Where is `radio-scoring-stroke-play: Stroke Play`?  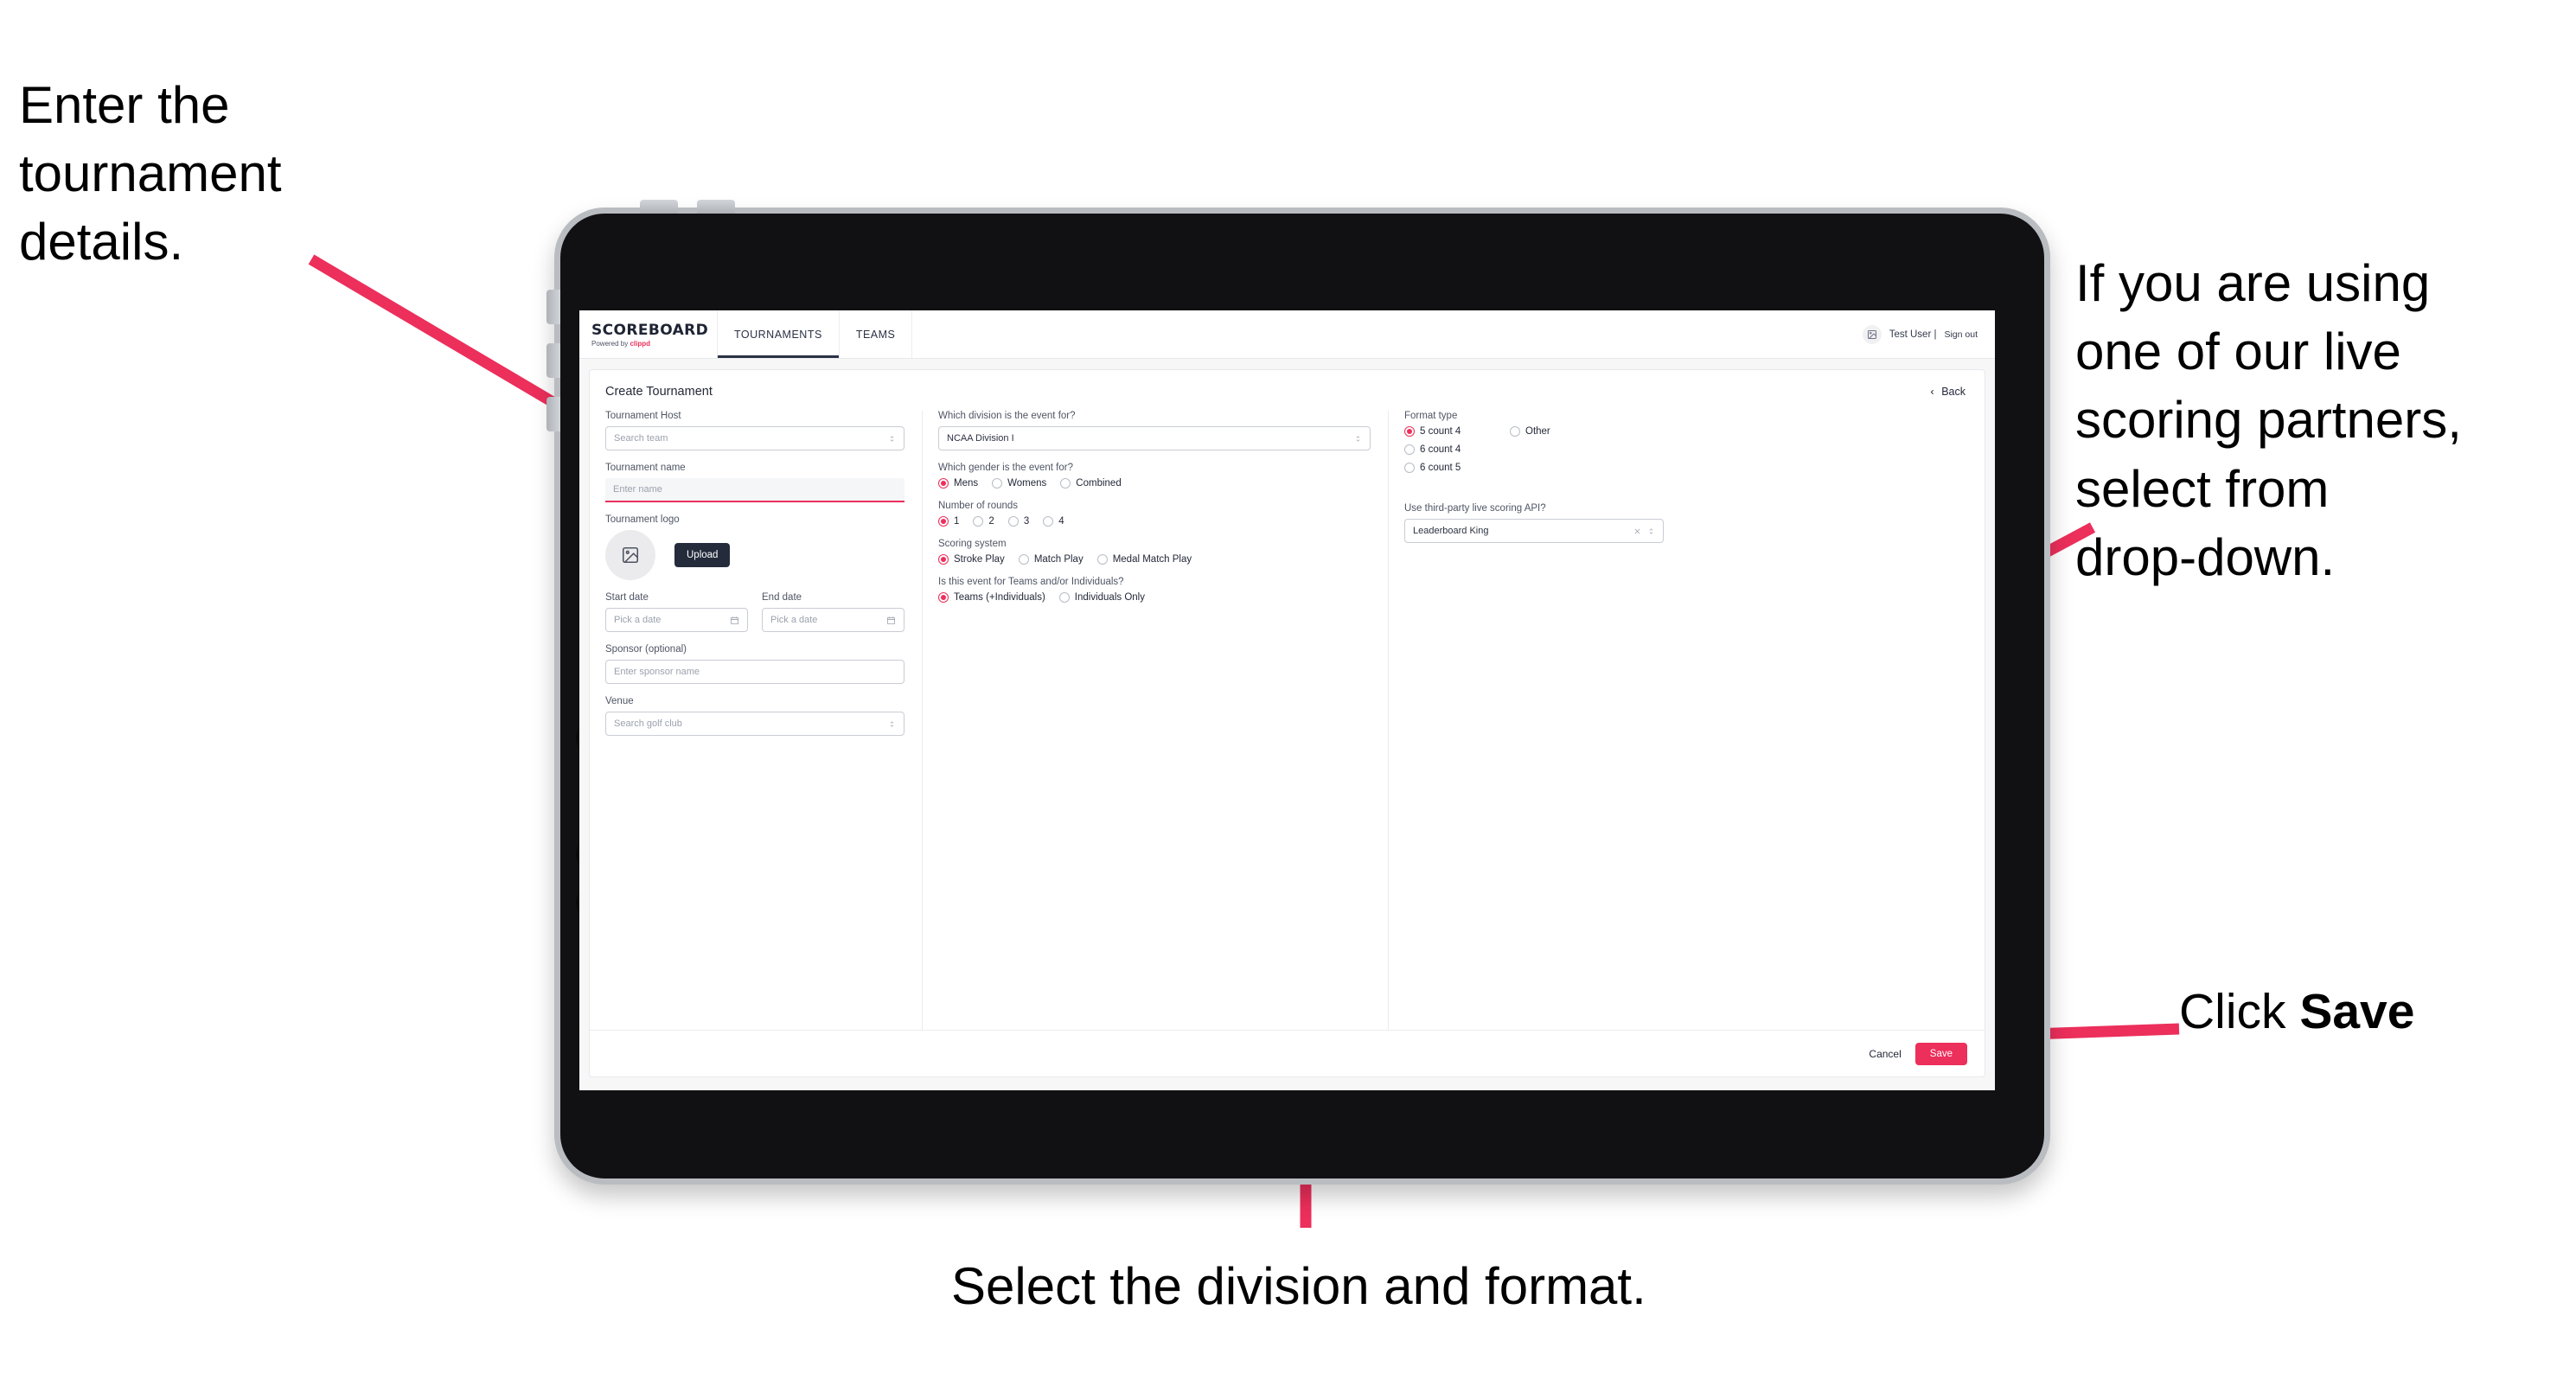 radio-scoring-stroke-play: Stroke Play is located at coordinates (972, 559).